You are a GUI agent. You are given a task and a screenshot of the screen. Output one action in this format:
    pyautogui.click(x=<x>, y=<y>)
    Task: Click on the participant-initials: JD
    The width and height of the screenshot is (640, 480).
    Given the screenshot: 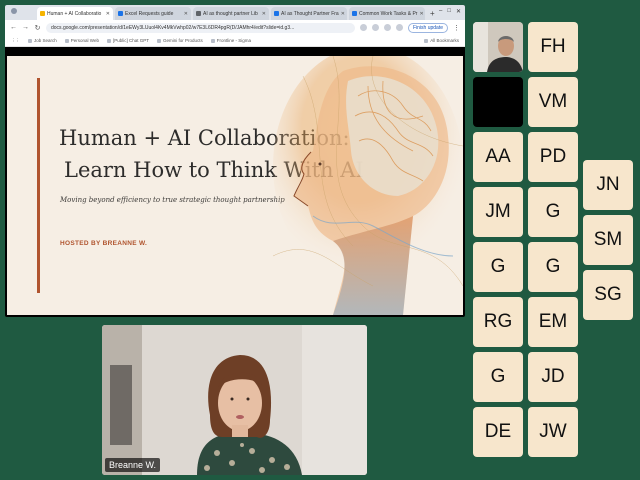 What is the action you would take?
    pyautogui.click(x=553, y=376)
    